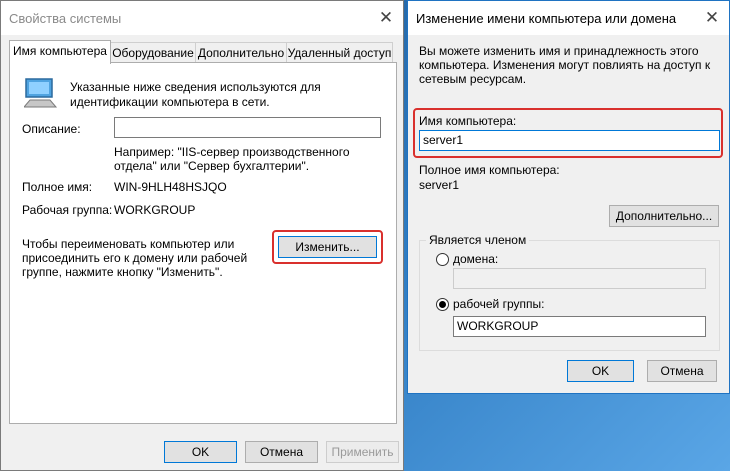 This screenshot has height=471, width=730. I want to click on window-title: Свойства системы, so click(65, 18).